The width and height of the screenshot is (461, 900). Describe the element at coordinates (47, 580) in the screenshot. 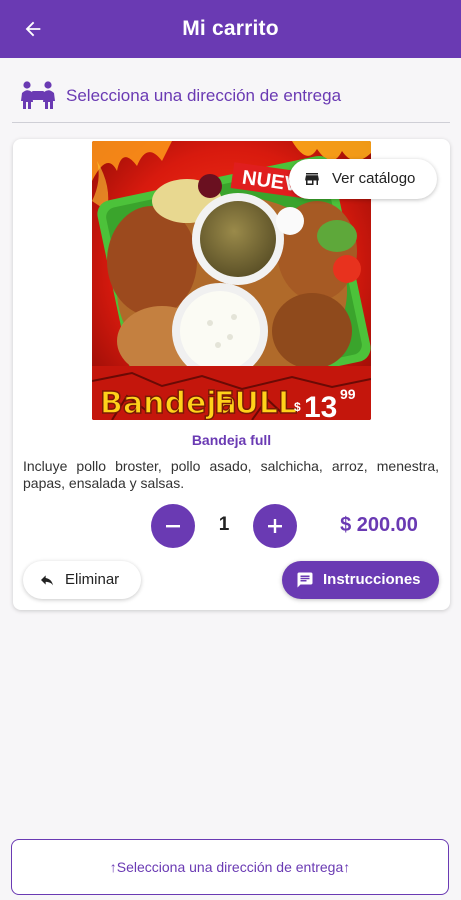

I see `reply-icon` at that location.